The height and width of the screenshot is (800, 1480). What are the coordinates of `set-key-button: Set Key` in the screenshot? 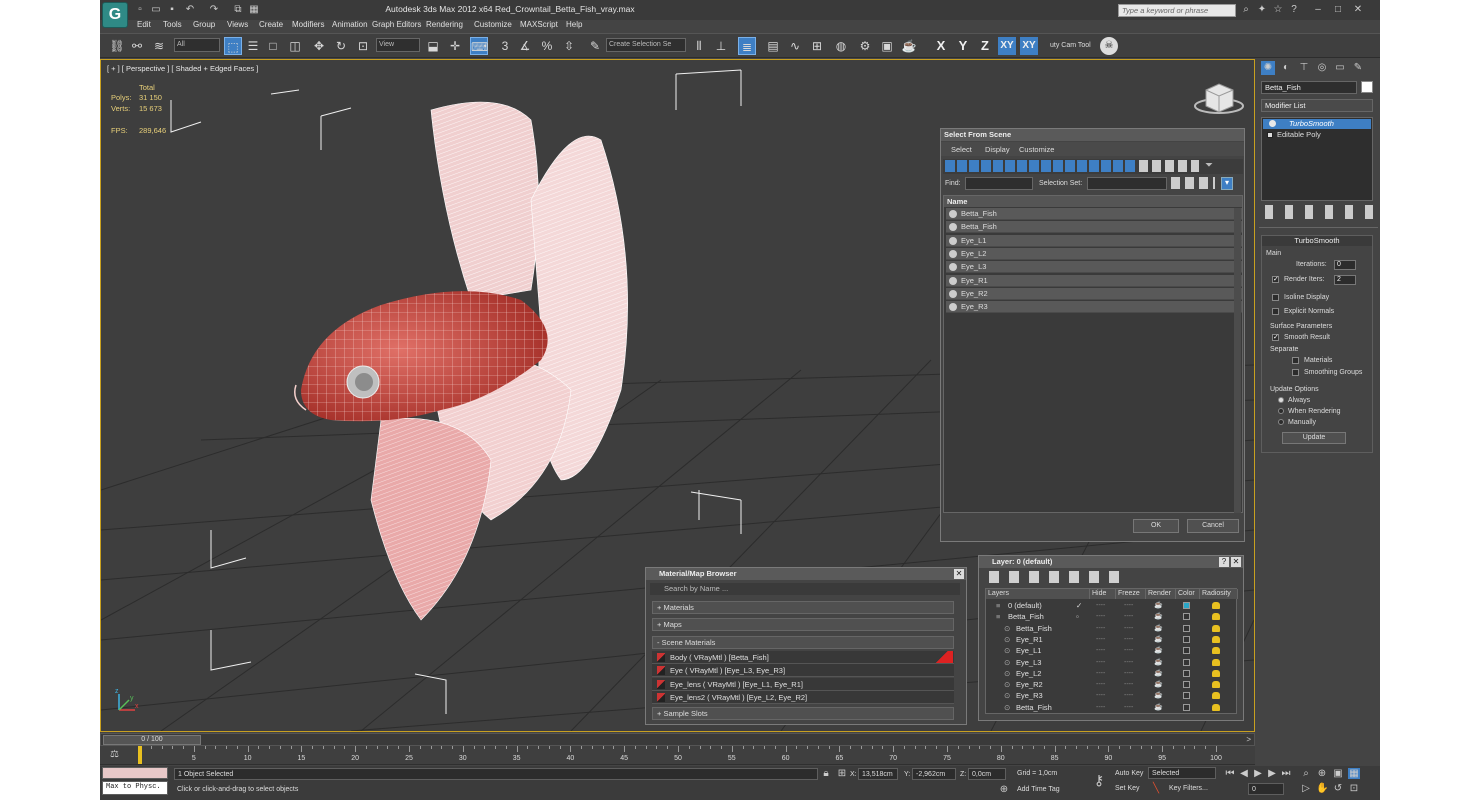 It's located at (1130, 789).